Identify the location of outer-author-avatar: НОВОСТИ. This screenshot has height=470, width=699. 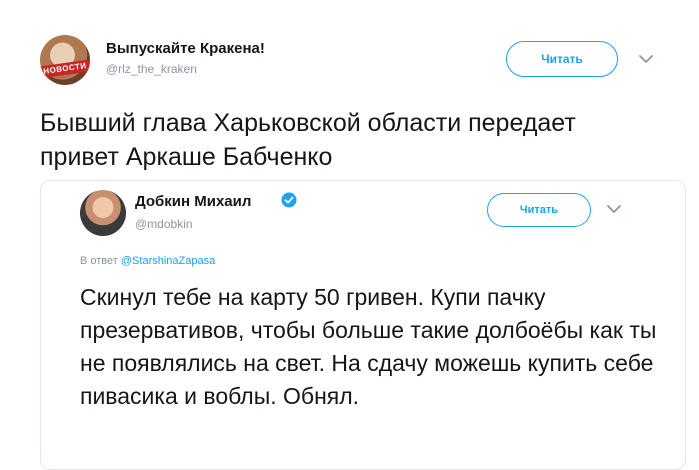
(65, 60).